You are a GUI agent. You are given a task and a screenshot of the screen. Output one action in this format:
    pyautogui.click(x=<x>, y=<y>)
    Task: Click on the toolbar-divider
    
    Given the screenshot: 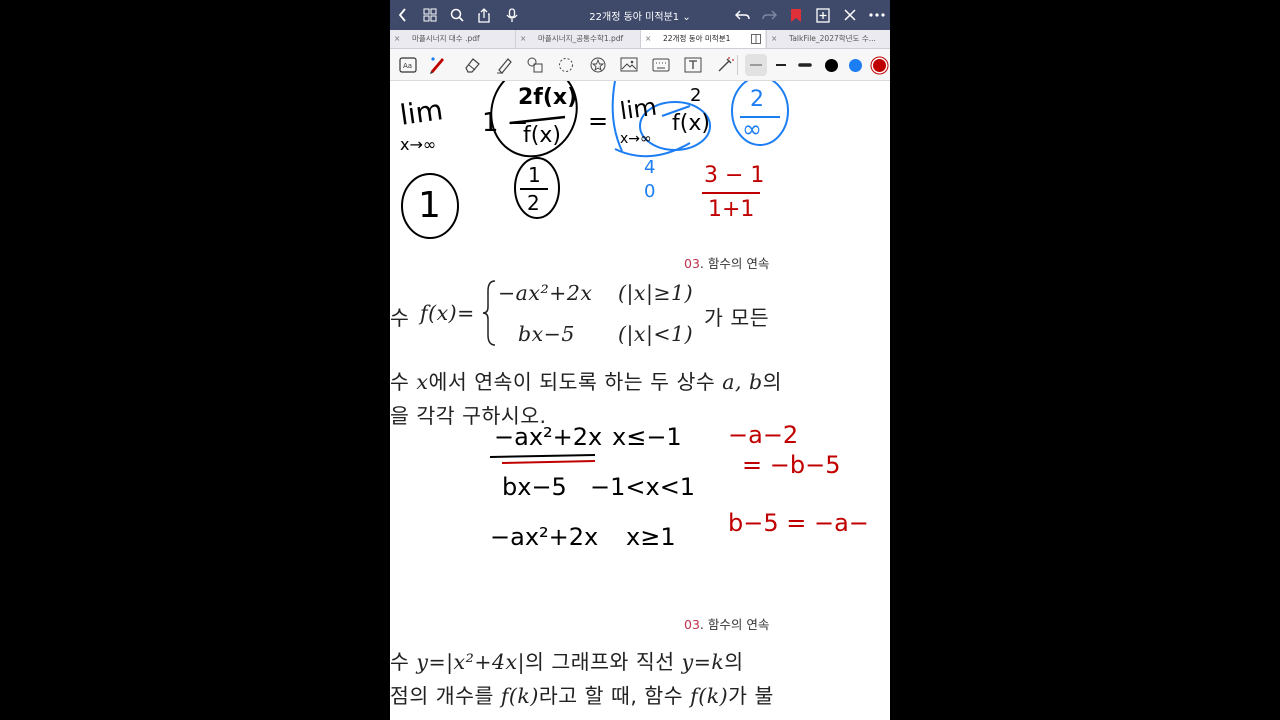 What is the action you would take?
    pyautogui.click(x=737, y=65)
    